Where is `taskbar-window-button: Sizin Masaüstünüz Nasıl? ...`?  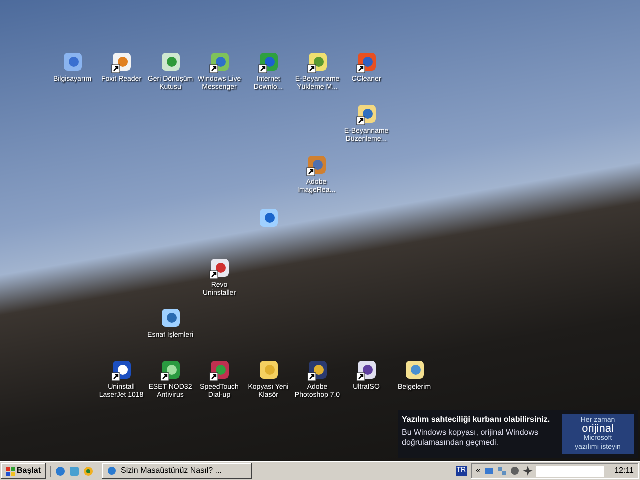 taskbar-window-button: Sizin Masaüstünüz Nasıl? ... is located at coordinates (177, 471).